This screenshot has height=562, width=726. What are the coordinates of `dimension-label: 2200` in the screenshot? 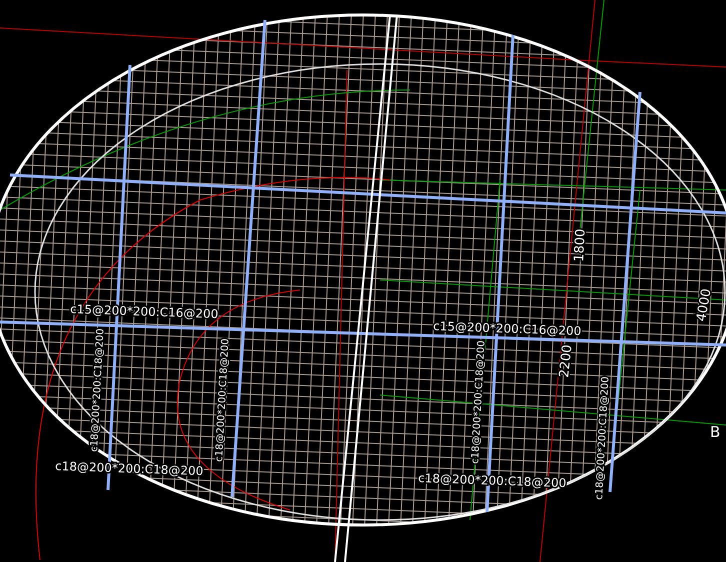 It's located at (566, 361).